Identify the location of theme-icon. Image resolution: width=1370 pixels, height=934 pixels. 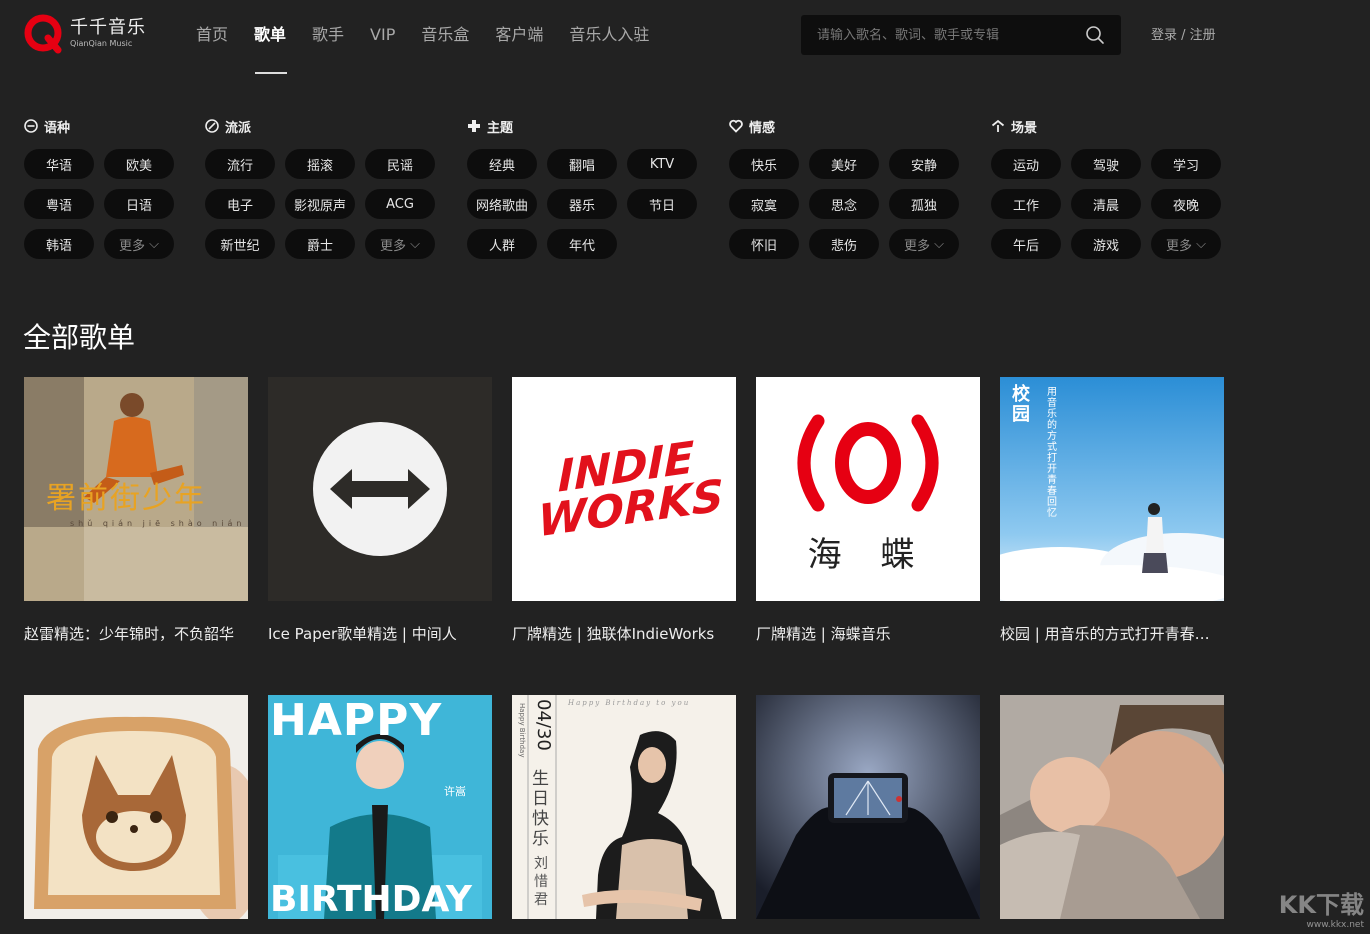
(474, 126).